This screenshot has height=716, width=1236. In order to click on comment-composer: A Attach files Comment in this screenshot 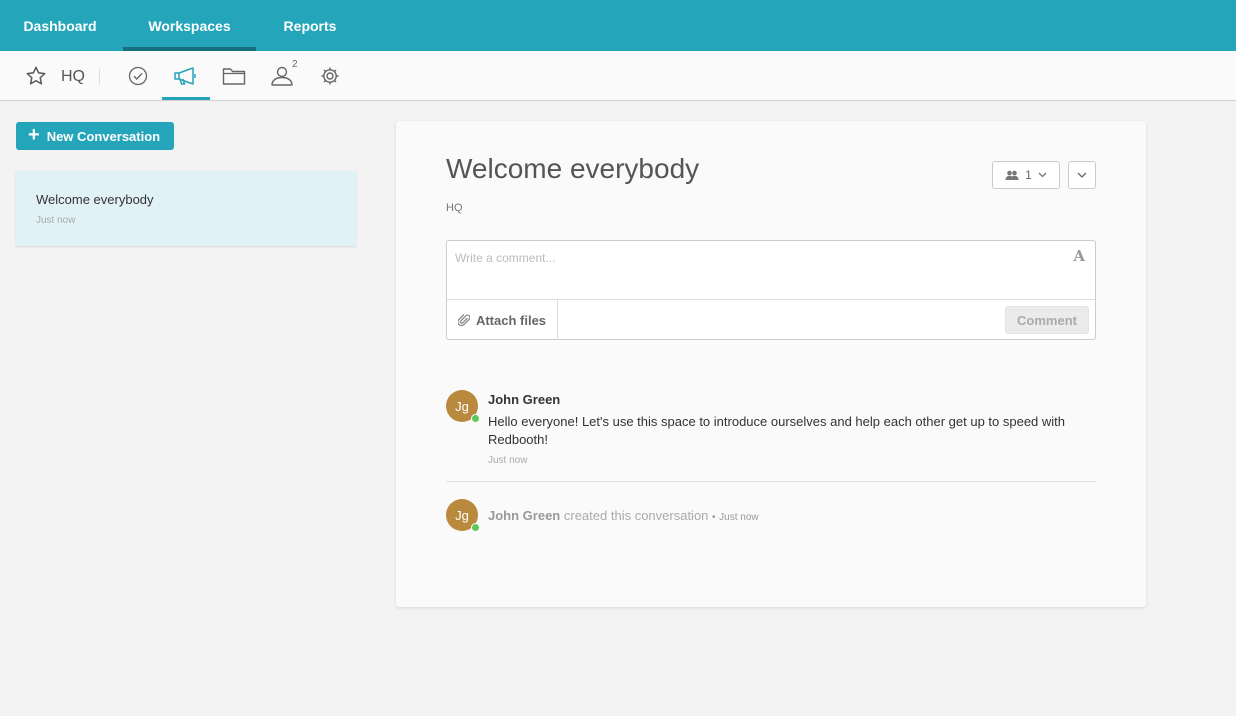, I will do `click(771, 290)`.